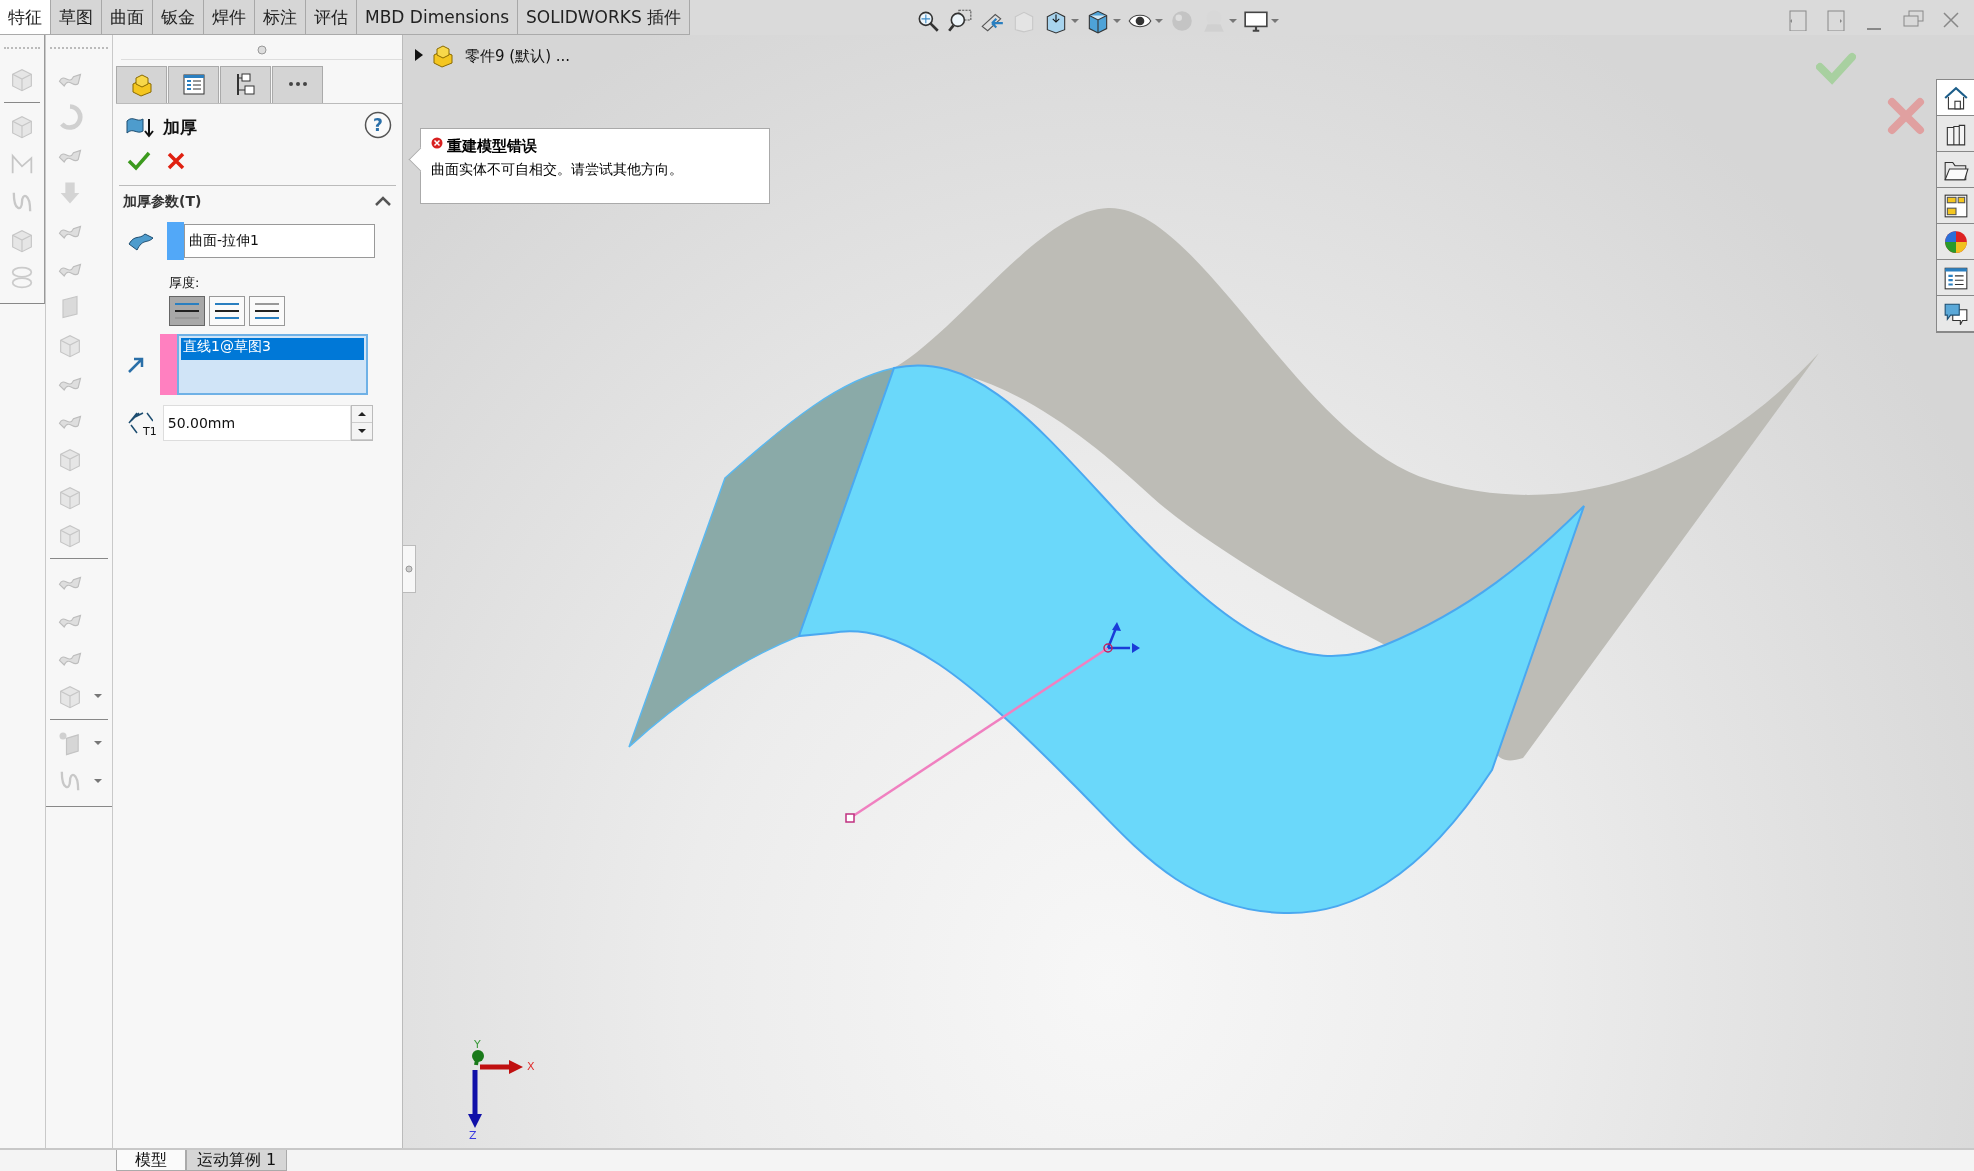 The height and width of the screenshot is (1171, 1974). I want to click on feature-title: 加厚, so click(180, 127).